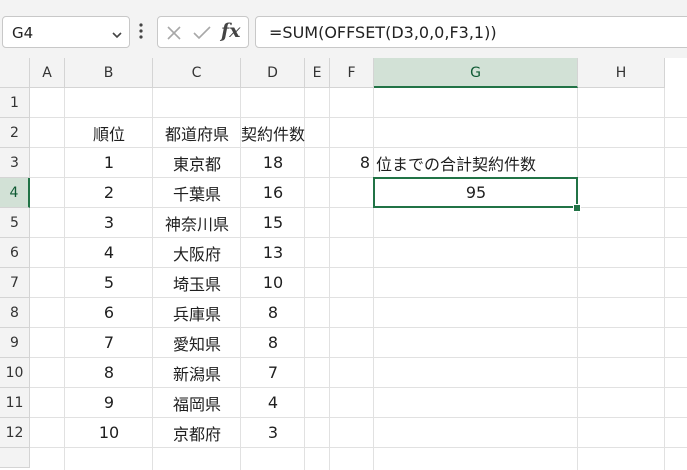 The width and height of the screenshot is (687, 470). What do you see at coordinates (273, 402) in the screenshot?
I see `cell-contracts: 4` at bounding box center [273, 402].